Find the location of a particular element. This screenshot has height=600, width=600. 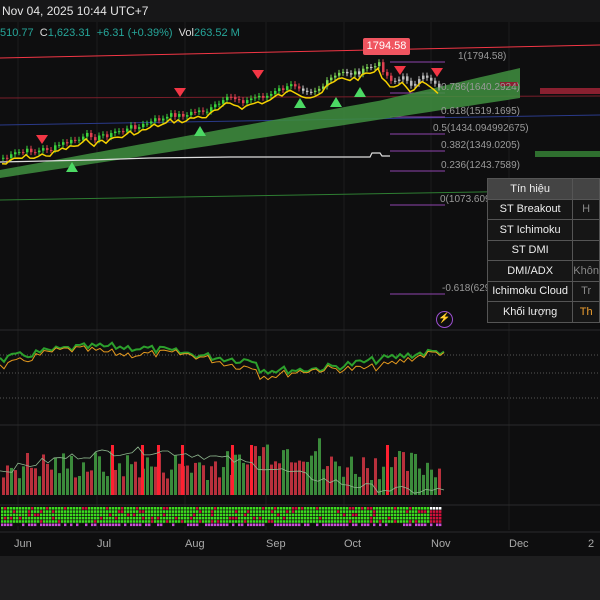

table-row: Khối lượng Th is located at coordinates (543, 312).